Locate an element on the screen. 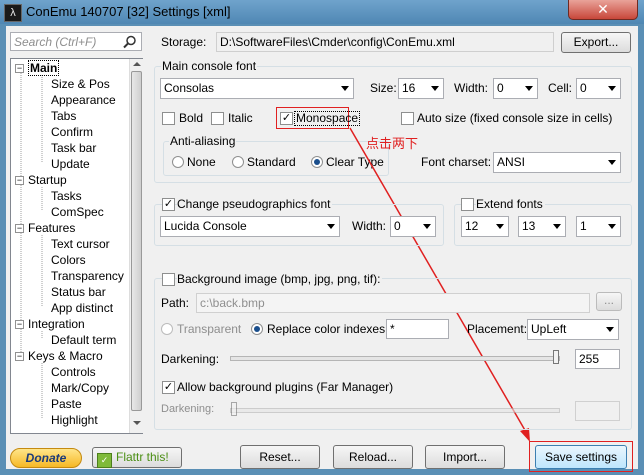 This screenshot has width=644, height=475. monospace-checkbox: ✓ is located at coordinates (286, 118).